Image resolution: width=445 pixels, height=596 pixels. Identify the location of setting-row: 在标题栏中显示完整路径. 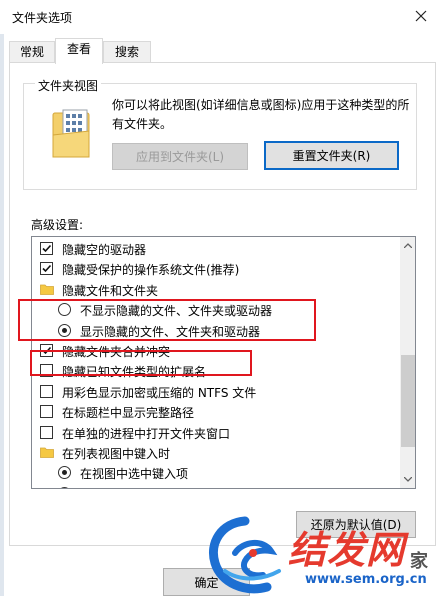
(216, 412).